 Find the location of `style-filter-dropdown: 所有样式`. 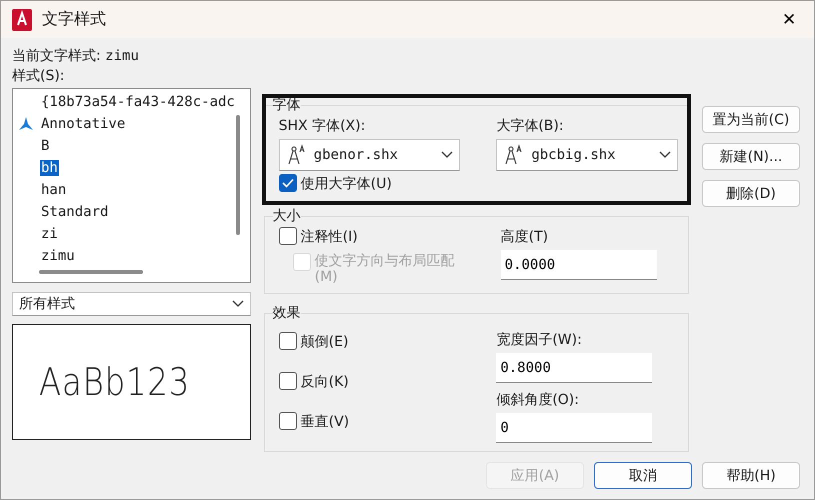

style-filter-dropdown: 所有样式 is located at coordinates (131, 304).